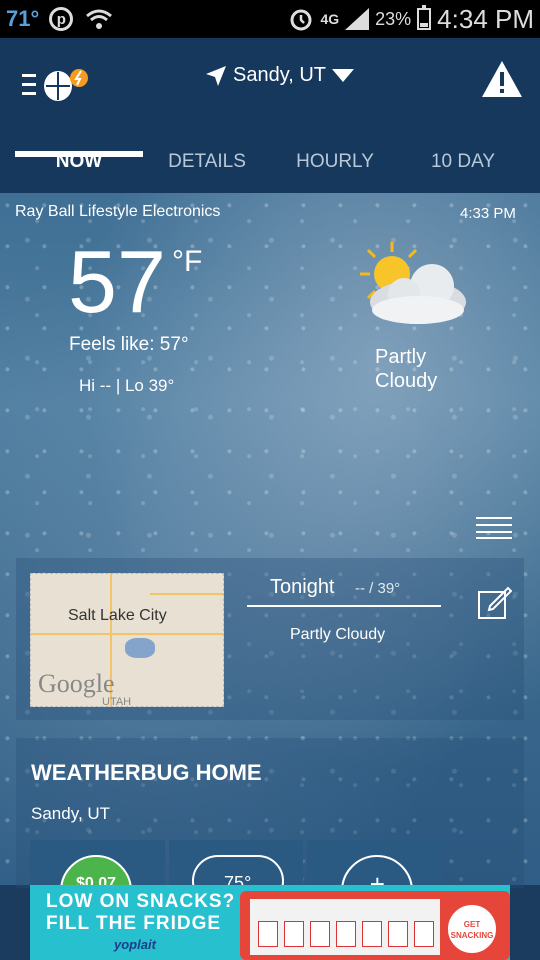 The image size is (540, 960). What do you see at coordinates (424, 17) in the screenshot?
I see `battery-icon` at bounding box center [424, 17].